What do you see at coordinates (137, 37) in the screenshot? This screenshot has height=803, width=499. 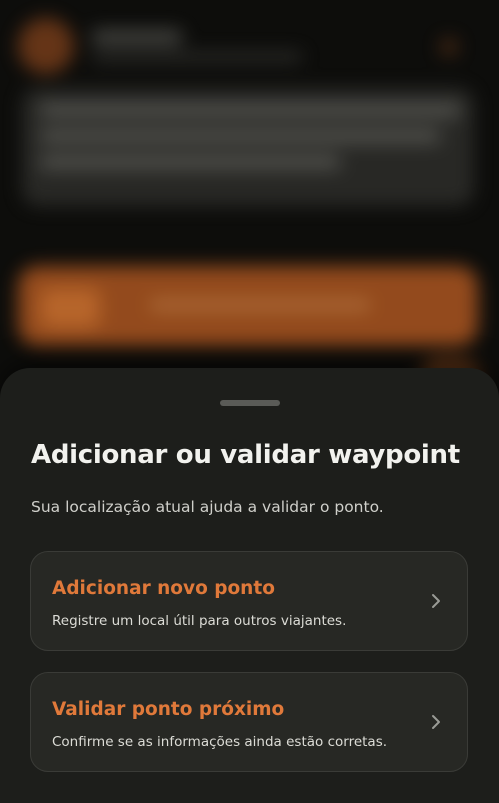 I see `background-name-placeholder` at bounding box center [137, 37].